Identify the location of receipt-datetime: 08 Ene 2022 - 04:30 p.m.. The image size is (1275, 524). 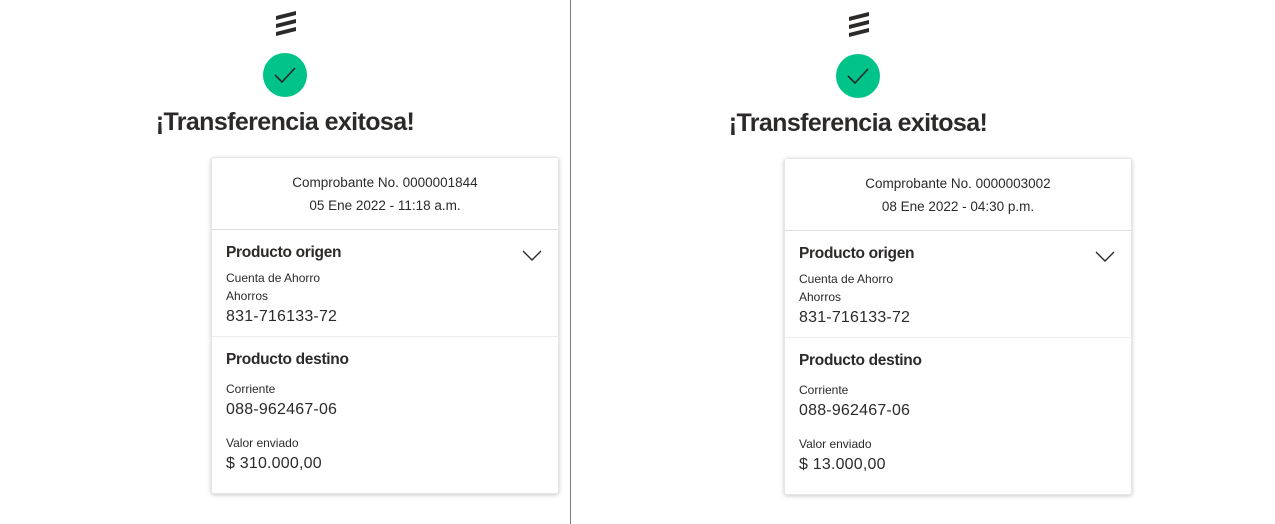
(958, 206).